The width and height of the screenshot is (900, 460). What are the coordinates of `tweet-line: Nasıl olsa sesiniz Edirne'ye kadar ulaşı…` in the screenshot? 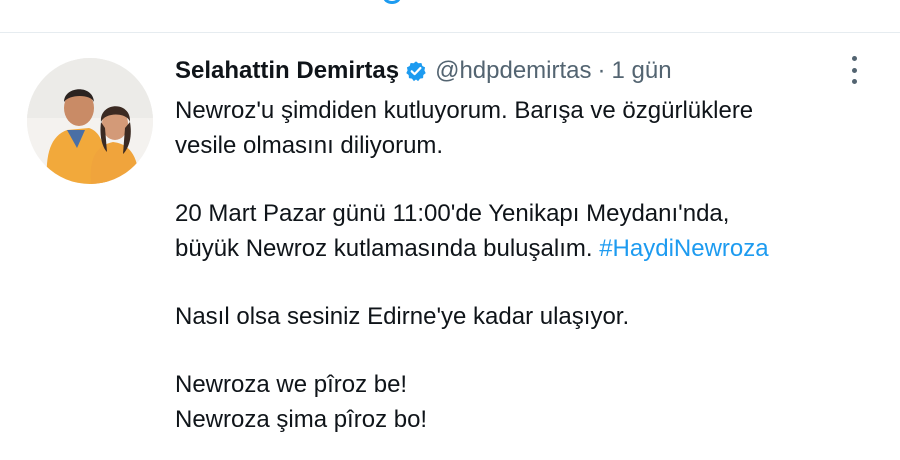 It's located at (402, 316).